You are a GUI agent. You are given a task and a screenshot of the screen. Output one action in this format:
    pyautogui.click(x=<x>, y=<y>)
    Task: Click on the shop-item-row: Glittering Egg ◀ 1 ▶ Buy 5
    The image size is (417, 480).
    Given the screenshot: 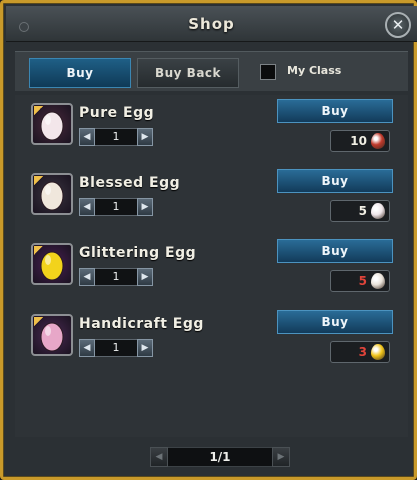 What is the action you would take?
    pyautogui.click(x=211, y=272)
    